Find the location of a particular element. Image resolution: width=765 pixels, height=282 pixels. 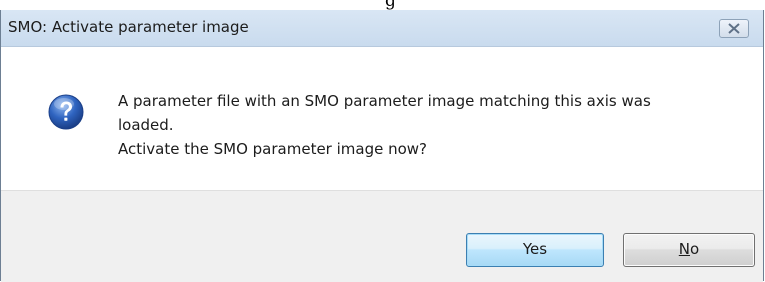

message-line-2: loaded. is located at coordinates (146, 125).